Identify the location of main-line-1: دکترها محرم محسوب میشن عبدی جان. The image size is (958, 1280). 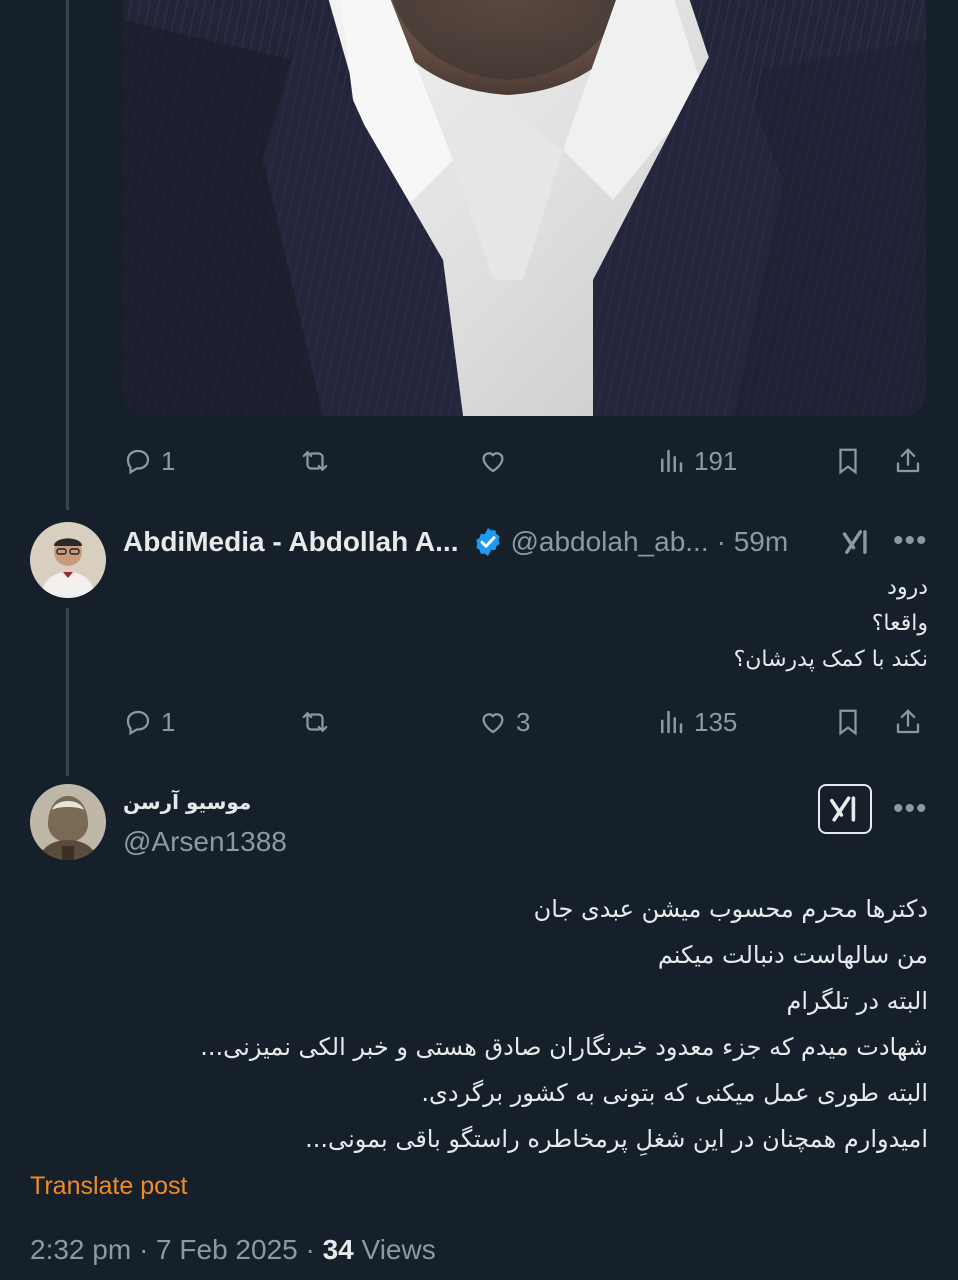
(730, 909).